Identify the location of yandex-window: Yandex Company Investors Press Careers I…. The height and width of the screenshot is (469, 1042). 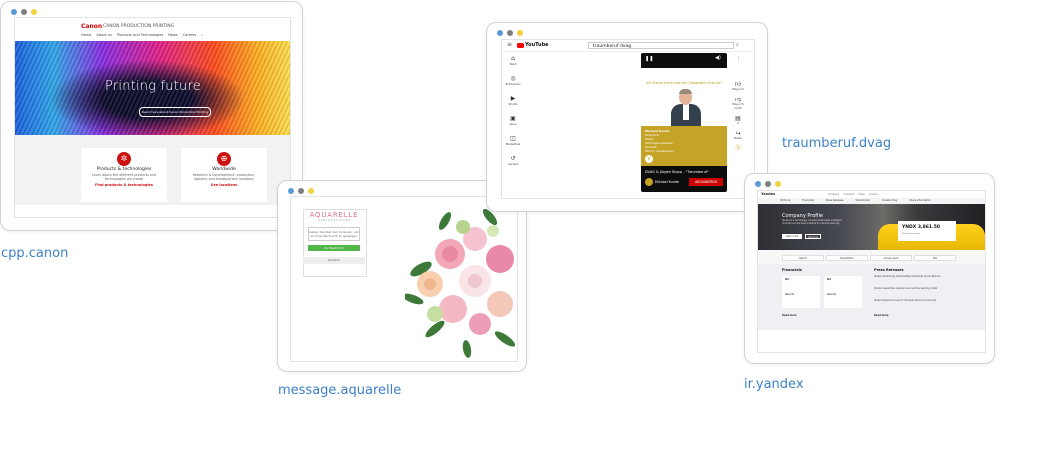
(869, 268).